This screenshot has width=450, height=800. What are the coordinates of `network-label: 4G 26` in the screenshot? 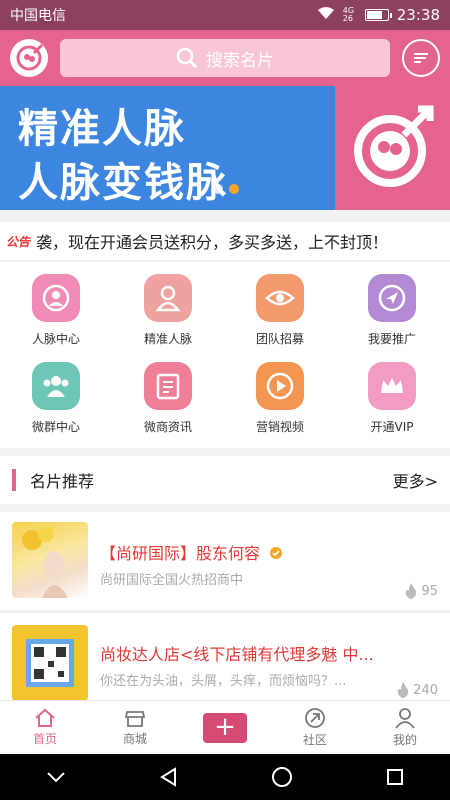 It's located at (348, 14).